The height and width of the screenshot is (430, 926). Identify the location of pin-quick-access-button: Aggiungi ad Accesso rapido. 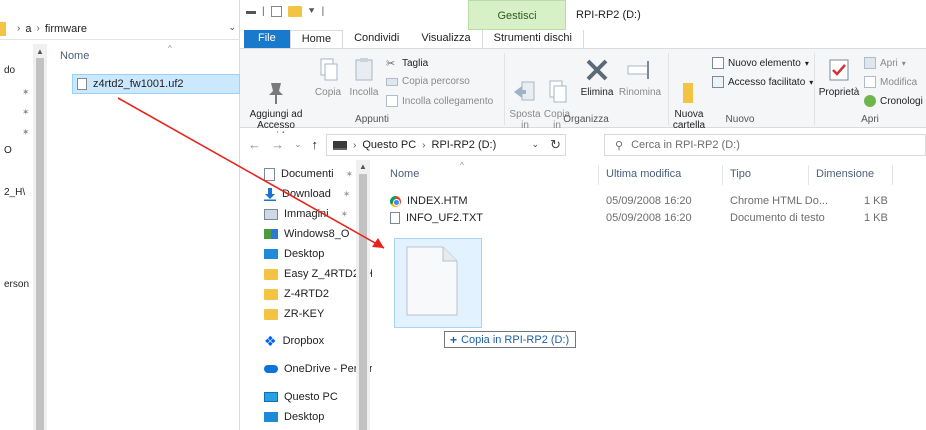
(276, 98).